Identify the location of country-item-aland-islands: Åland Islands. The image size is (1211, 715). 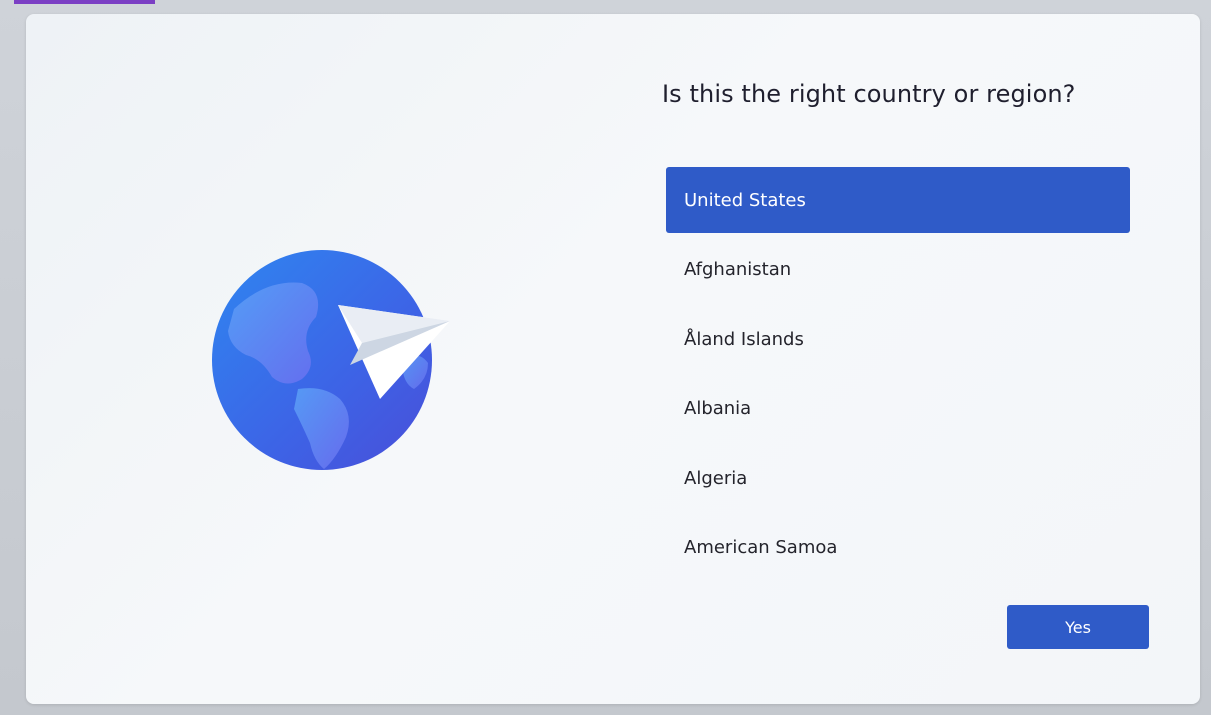
(898, 339).